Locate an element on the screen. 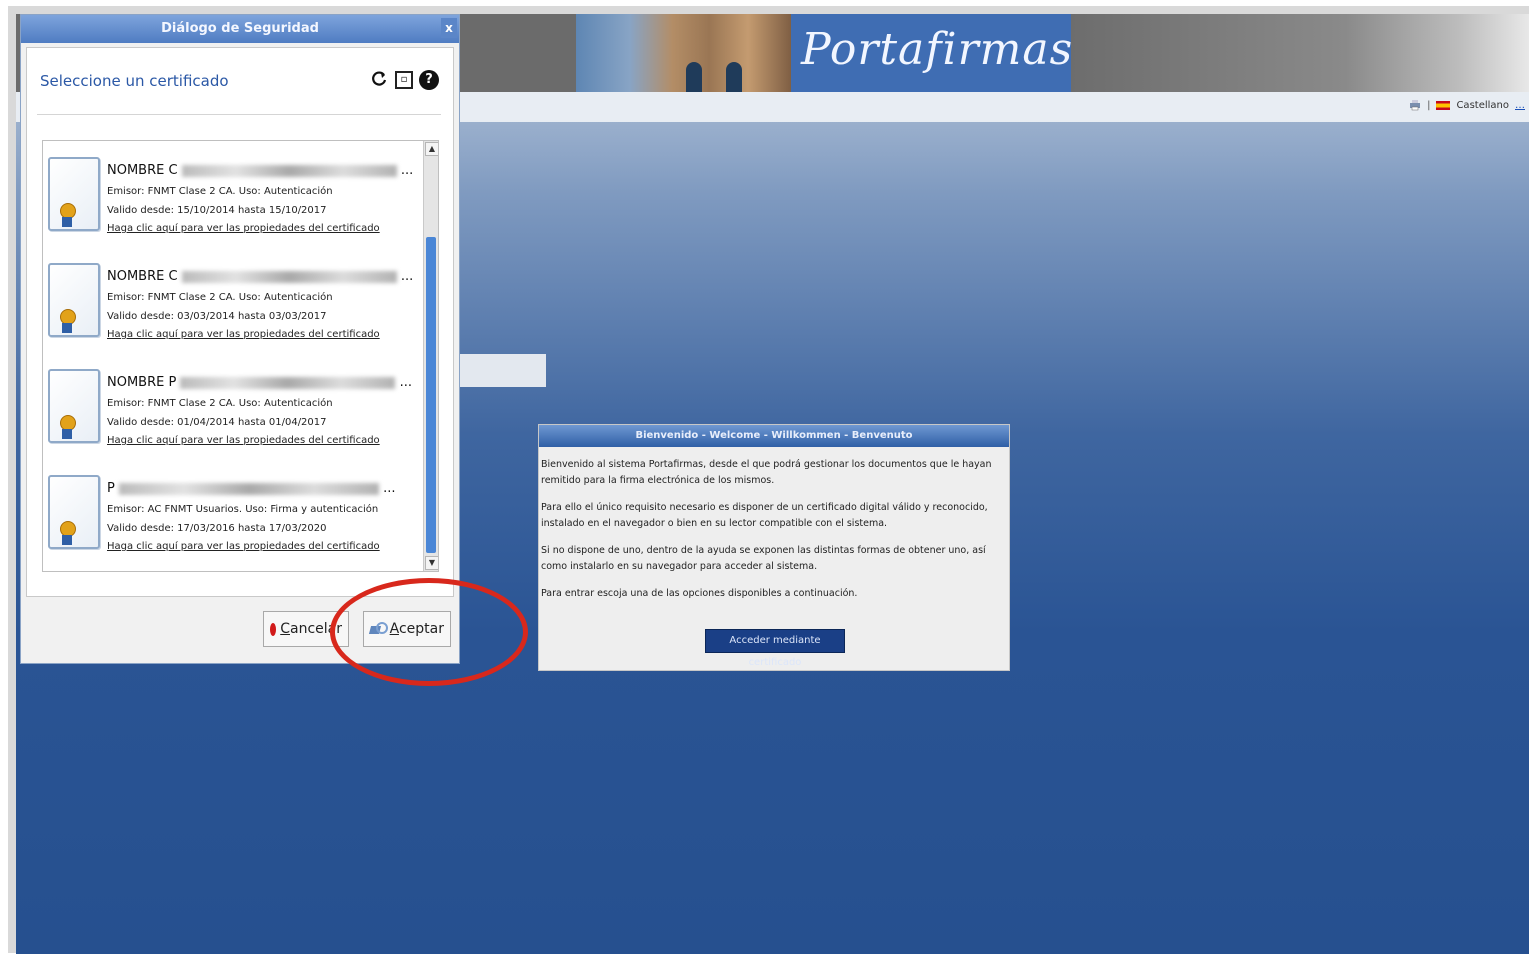  dialog-tools: ▫ ? is located at coordinates (404, 80).